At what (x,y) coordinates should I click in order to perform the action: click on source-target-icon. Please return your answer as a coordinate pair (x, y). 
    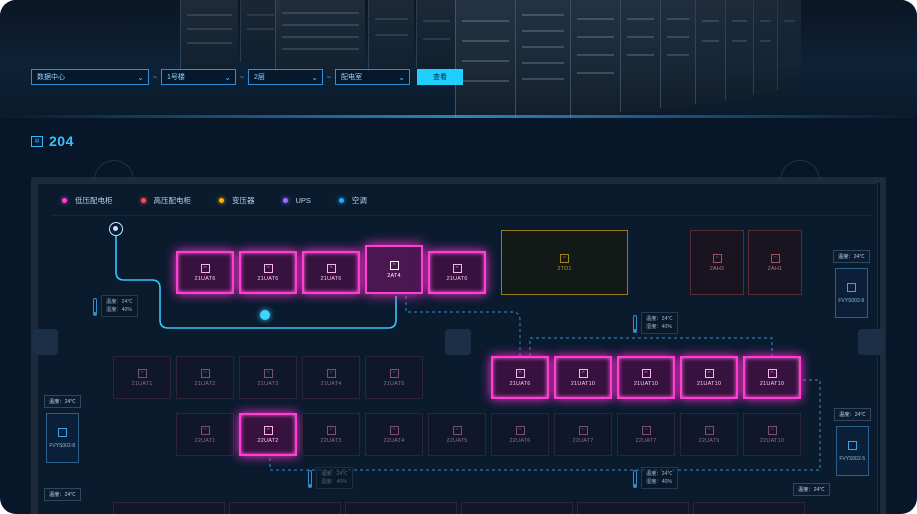
    Looking at the image, I should click on (116, 229).